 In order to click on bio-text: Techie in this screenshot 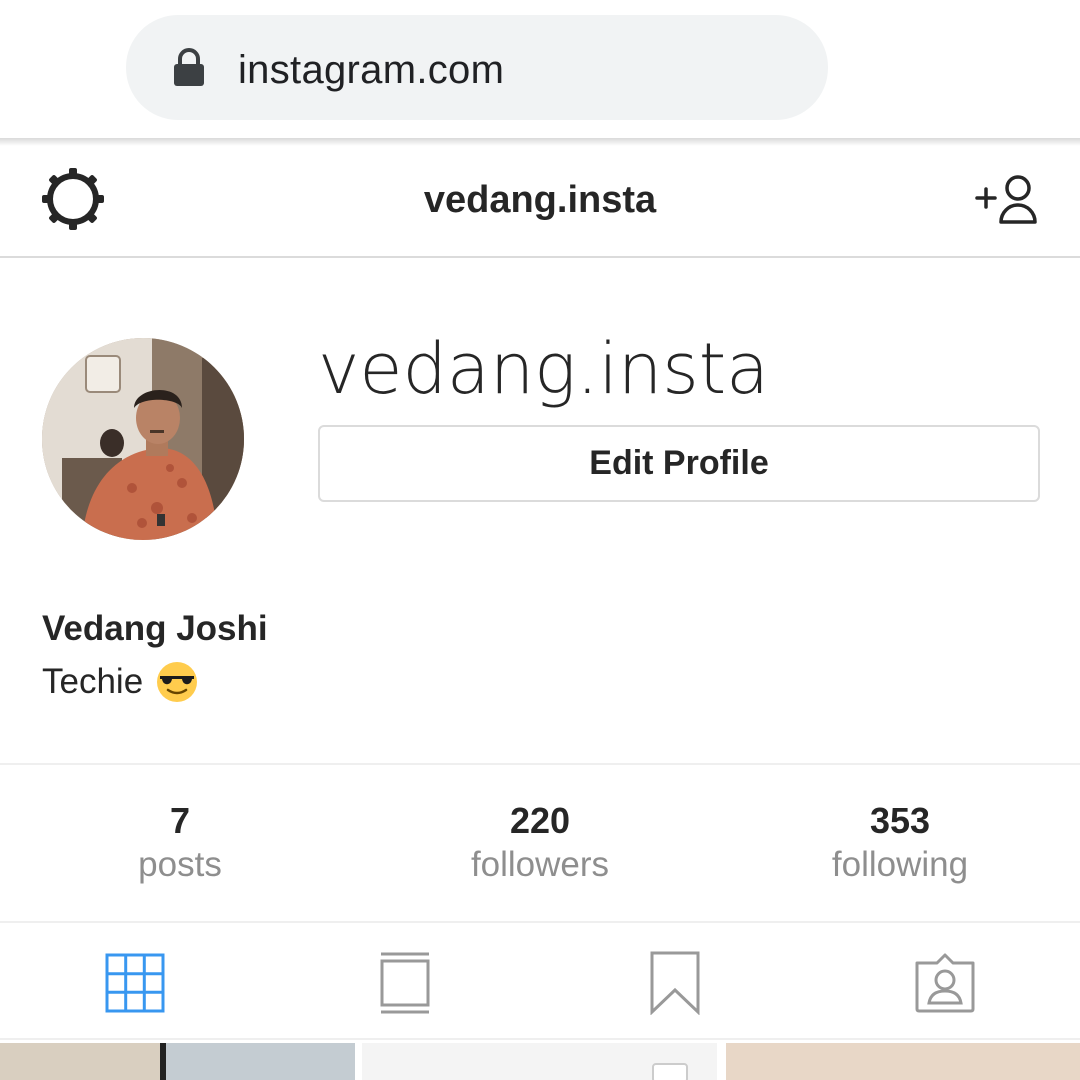, I will do `click(93, 681)`.